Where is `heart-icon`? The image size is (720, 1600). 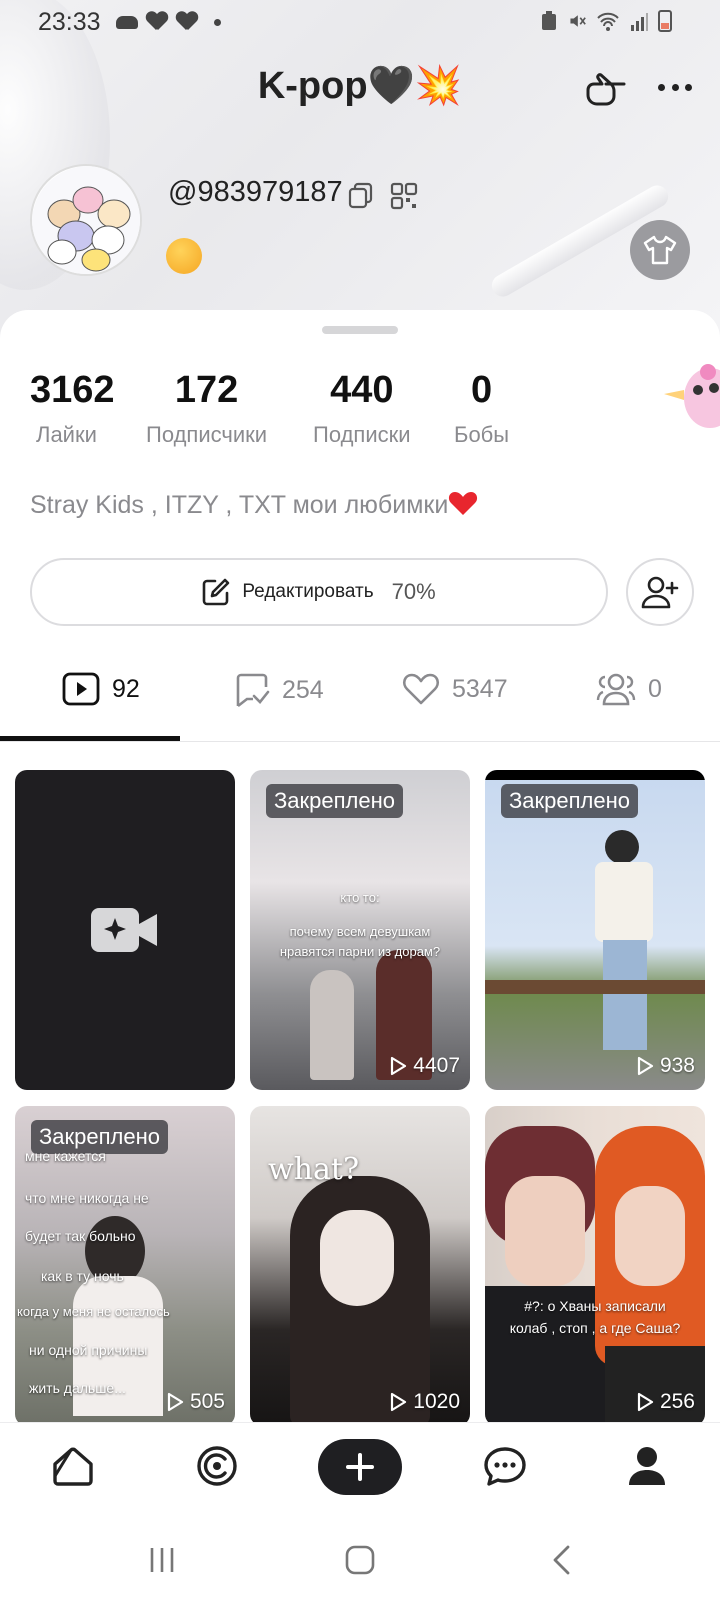 heart-icon is located at coordinates (421, 689).